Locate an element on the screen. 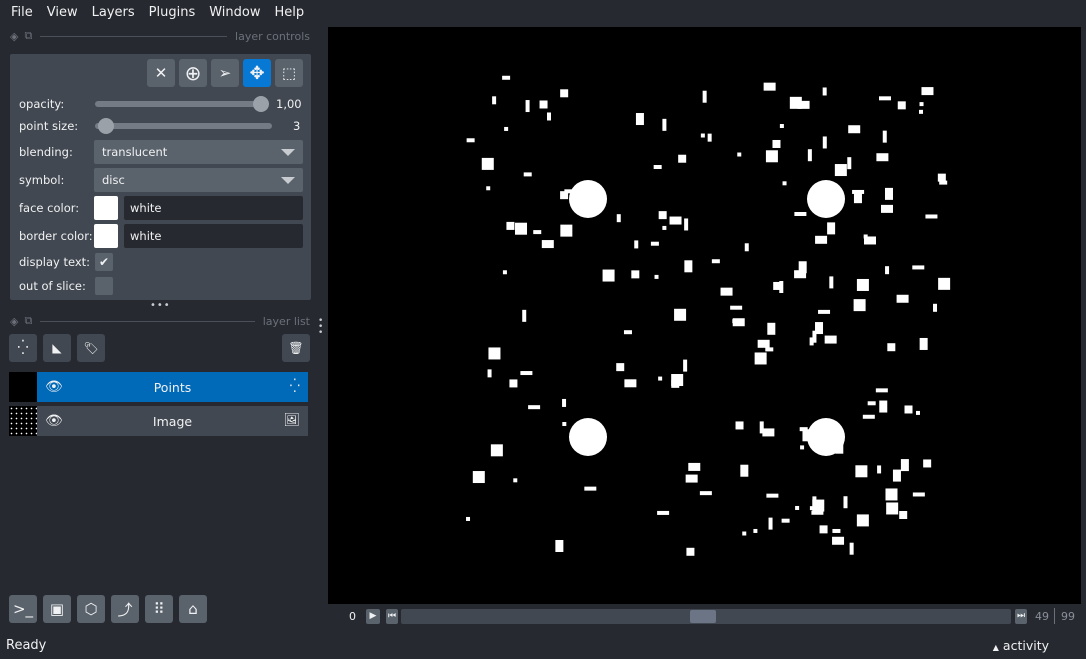 This screenshot has height=659, width=1086. blending-dropdown: translucent is located at coordinates (198, 152).